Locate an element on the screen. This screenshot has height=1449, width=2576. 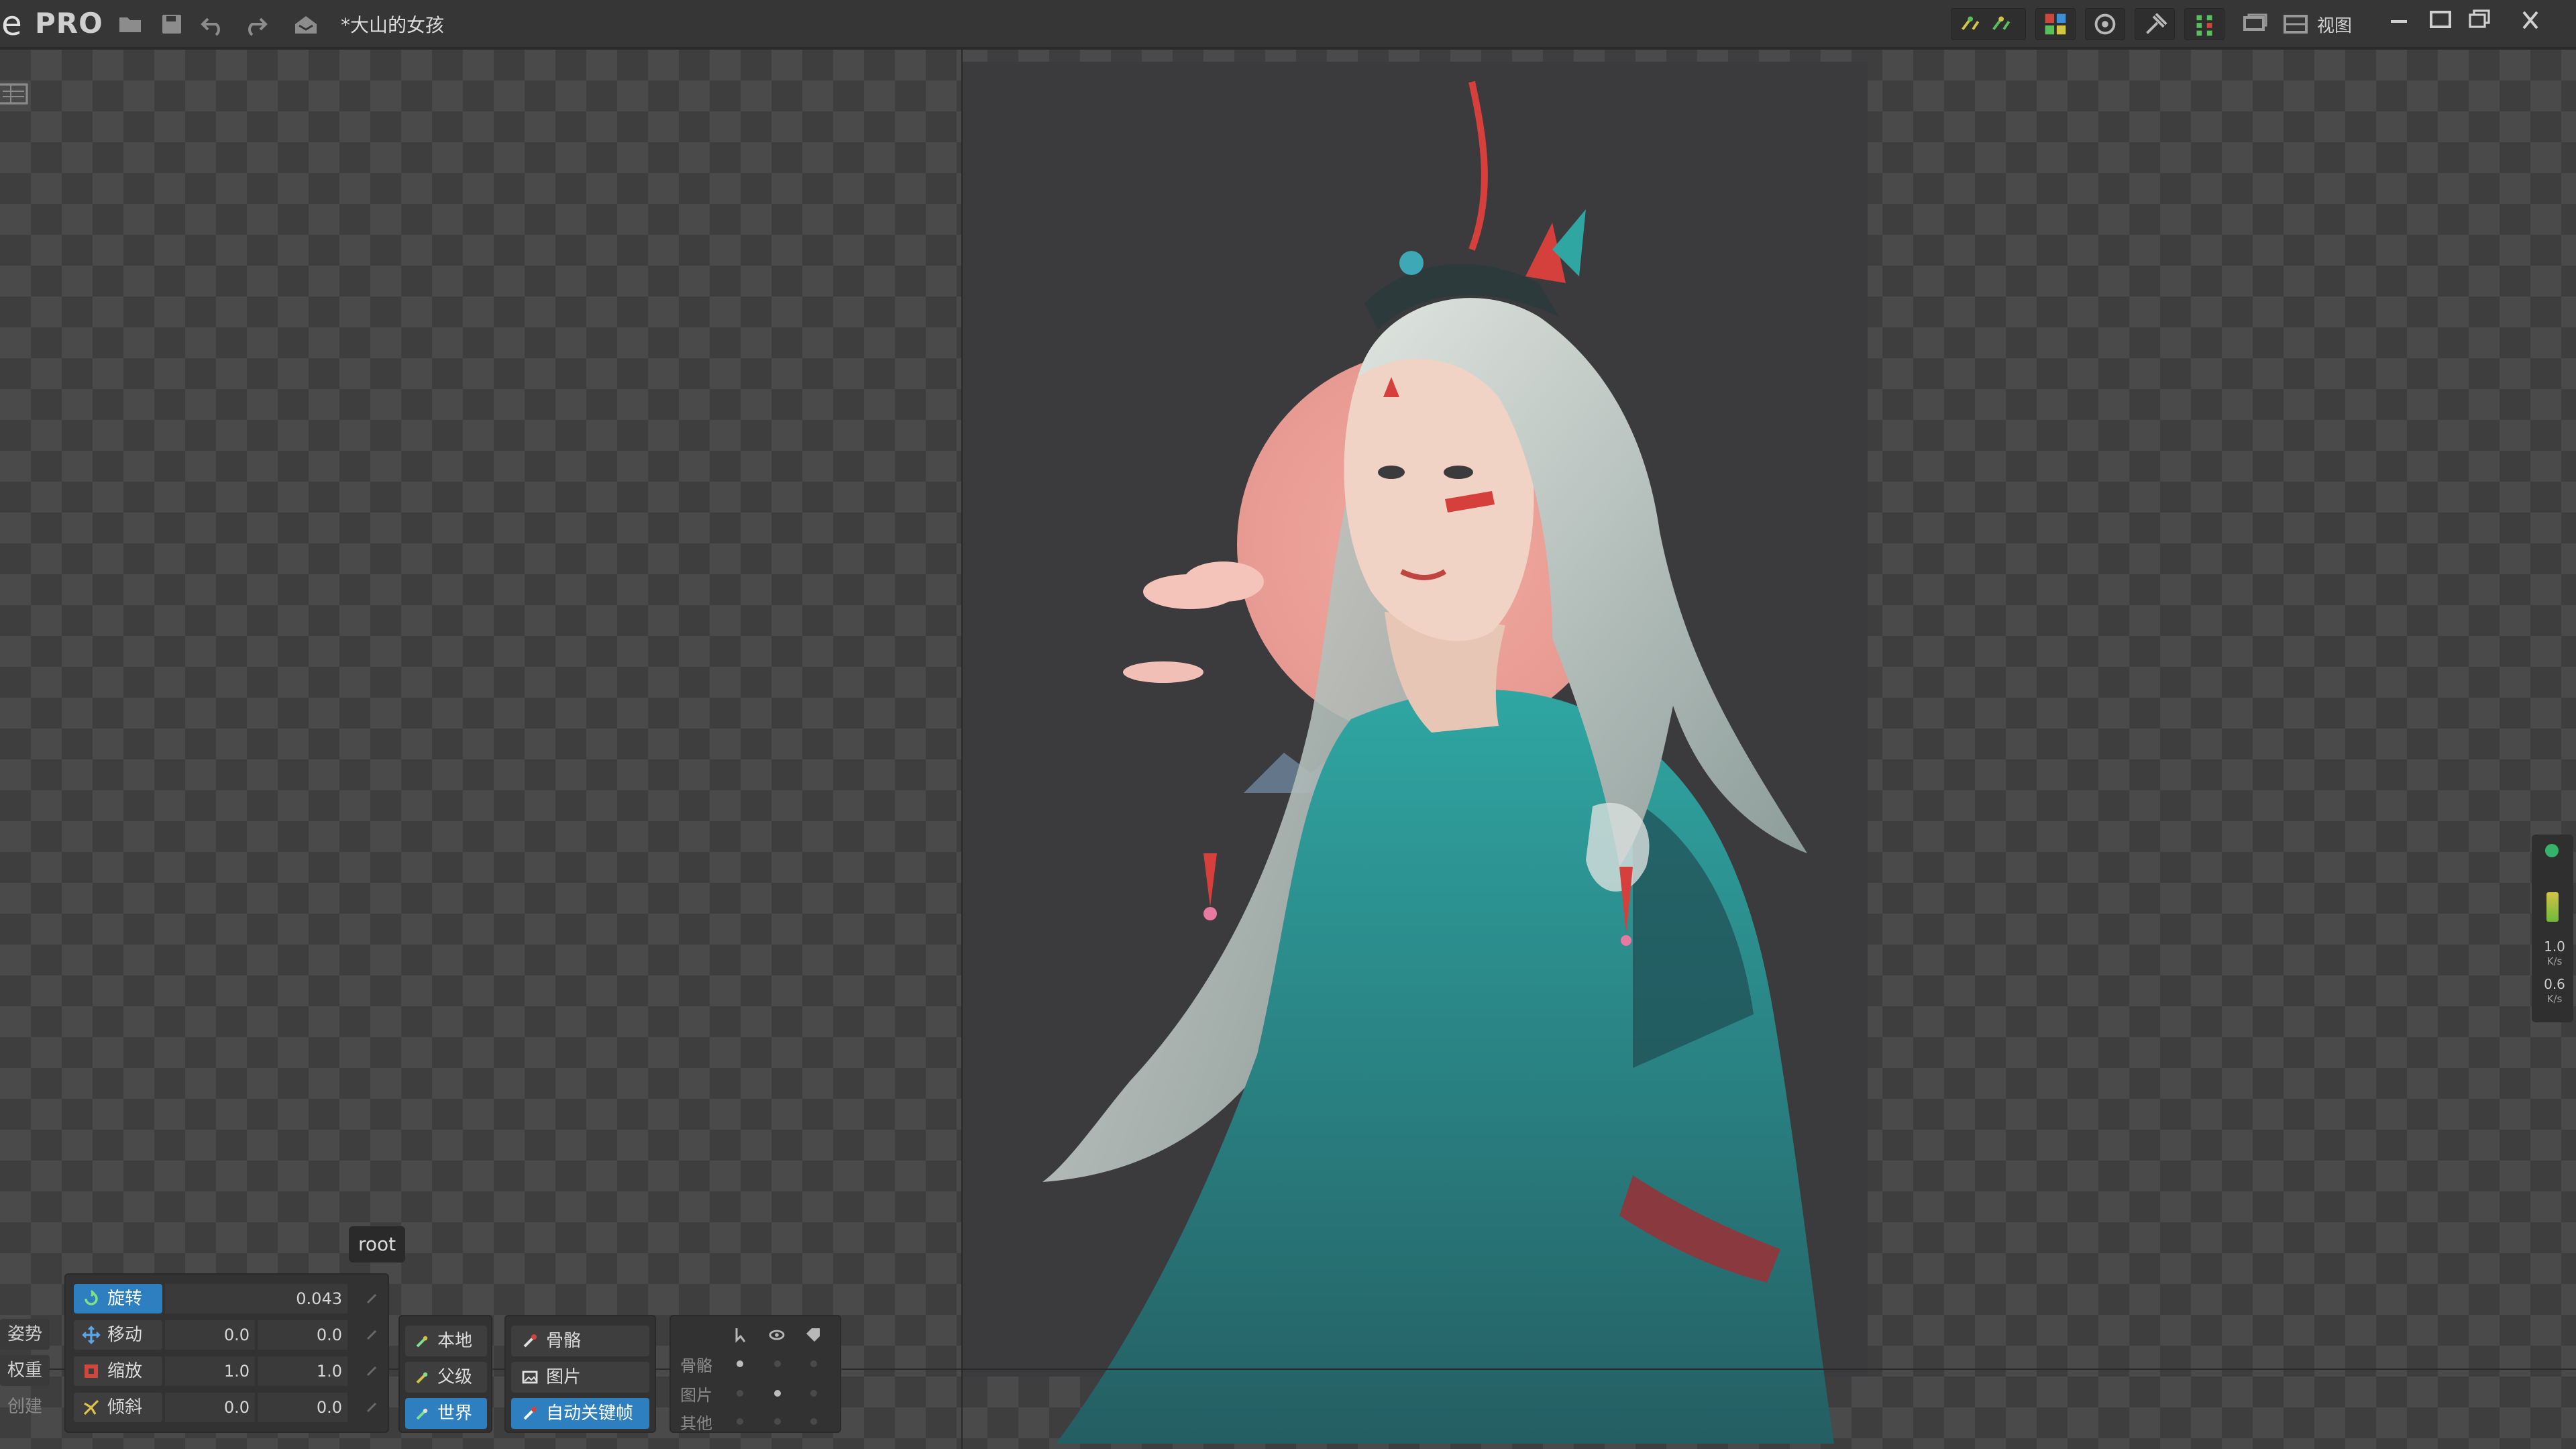
selected-bone-label: root is located at coordinates (377, 1244).